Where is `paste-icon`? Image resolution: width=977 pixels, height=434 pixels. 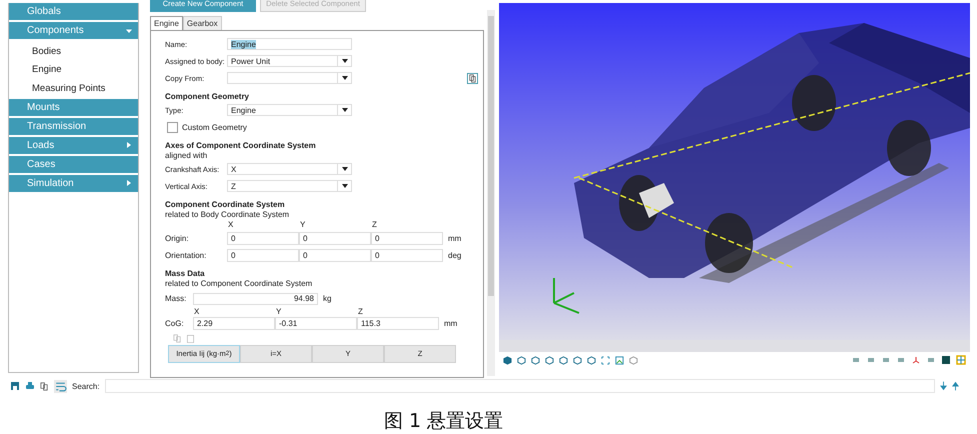 paste-icon is located at coordinates (190, 338).